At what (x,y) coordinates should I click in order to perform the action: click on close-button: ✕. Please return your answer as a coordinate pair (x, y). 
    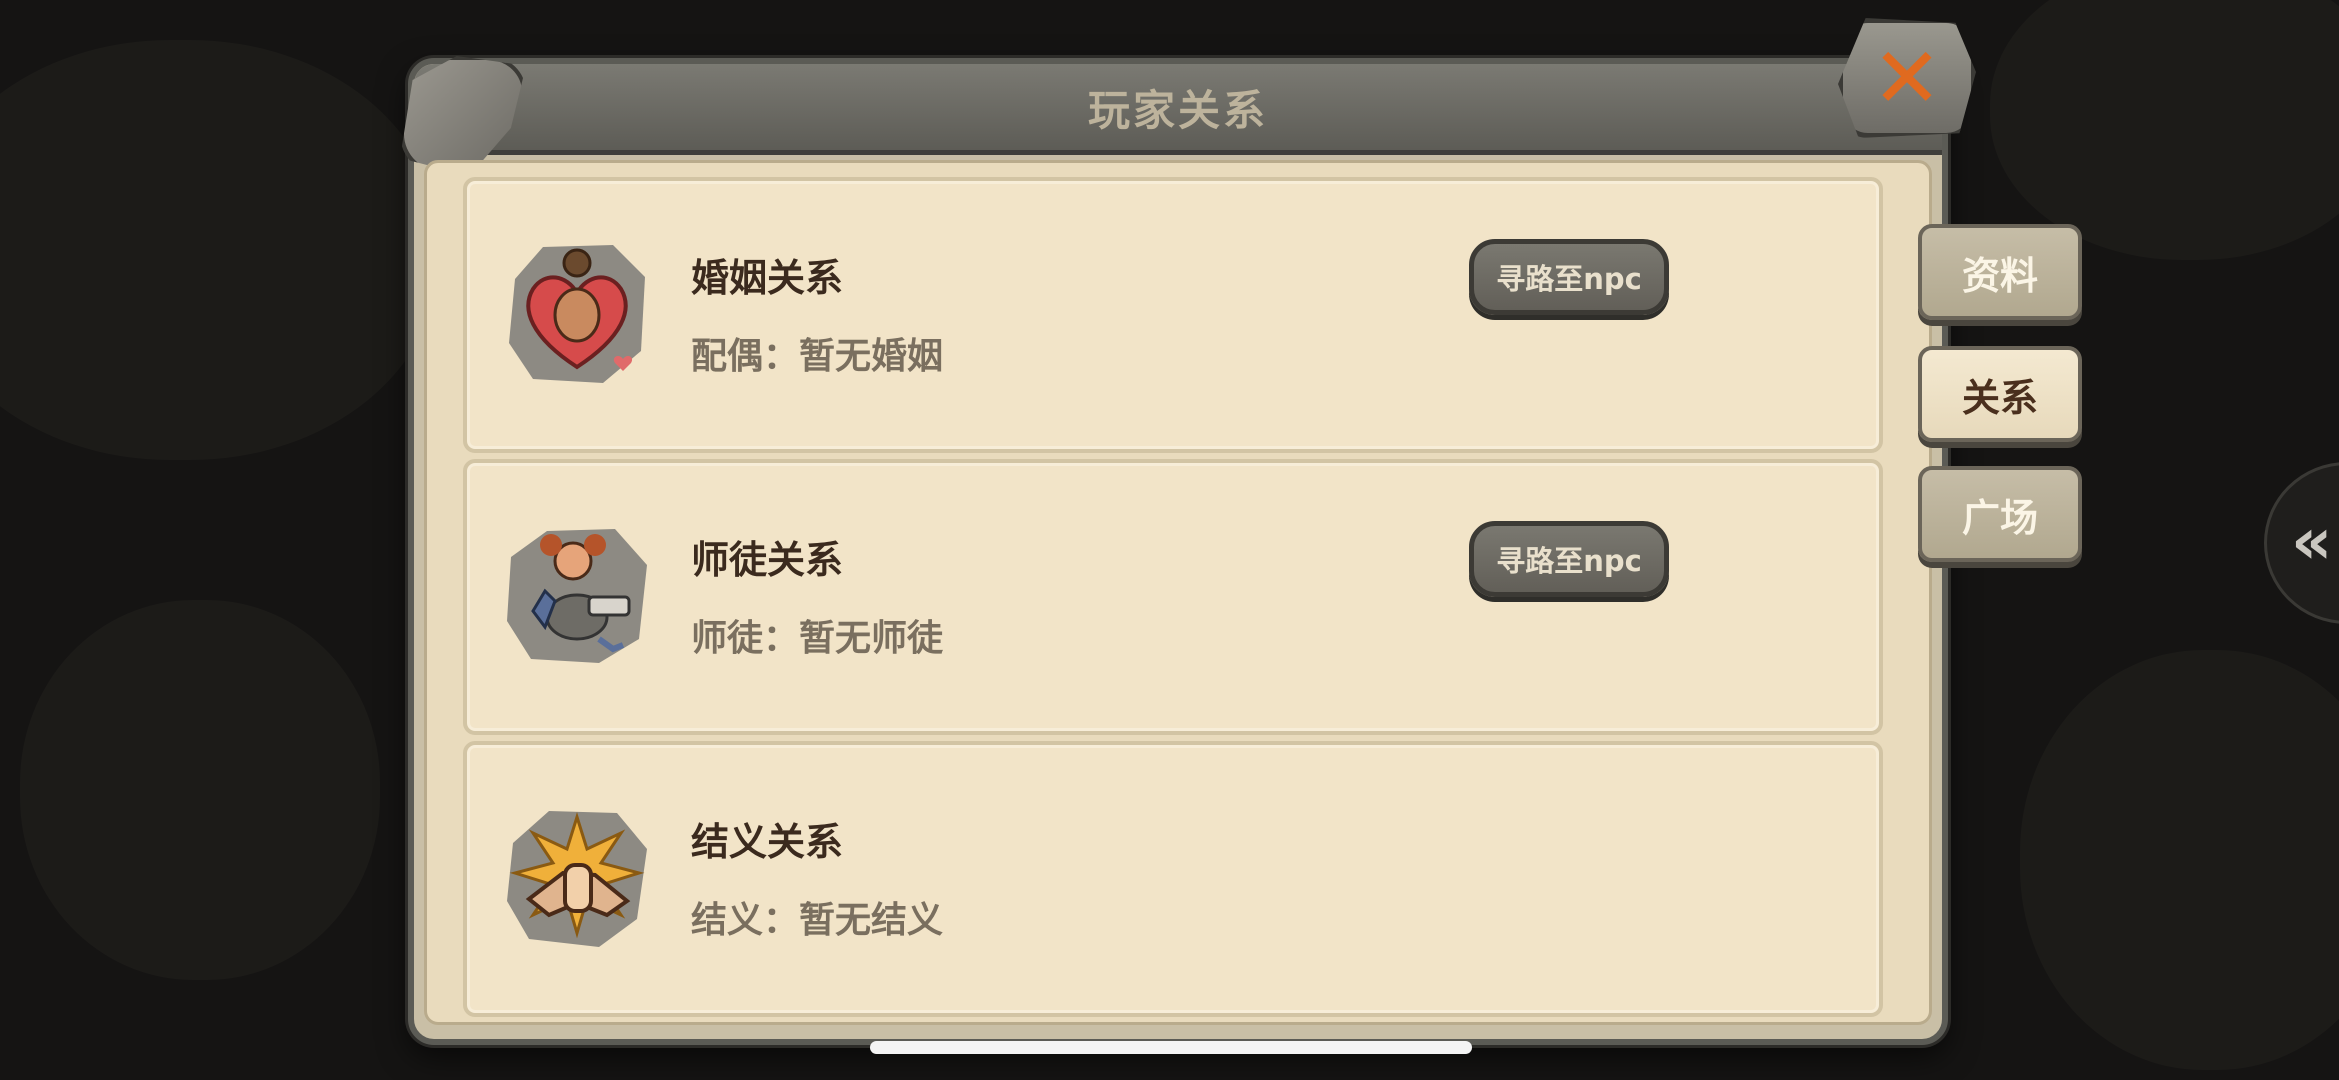
    Looking at the image, I should click on (1907, 78).